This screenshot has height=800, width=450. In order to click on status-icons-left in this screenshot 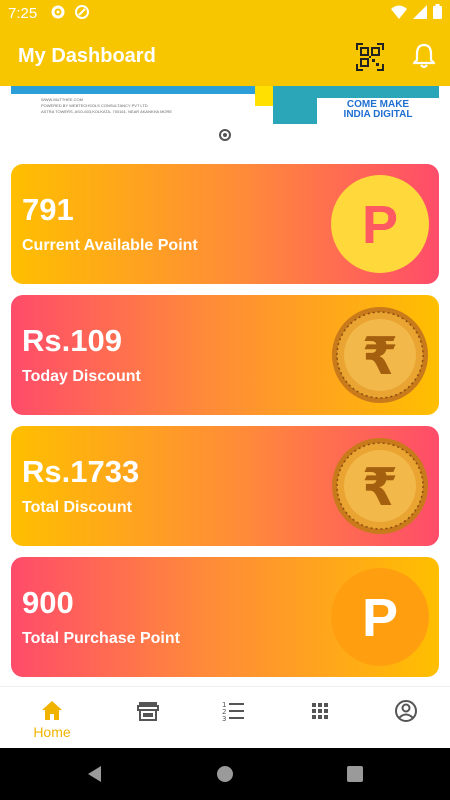, I will do `click(70, 14)`.